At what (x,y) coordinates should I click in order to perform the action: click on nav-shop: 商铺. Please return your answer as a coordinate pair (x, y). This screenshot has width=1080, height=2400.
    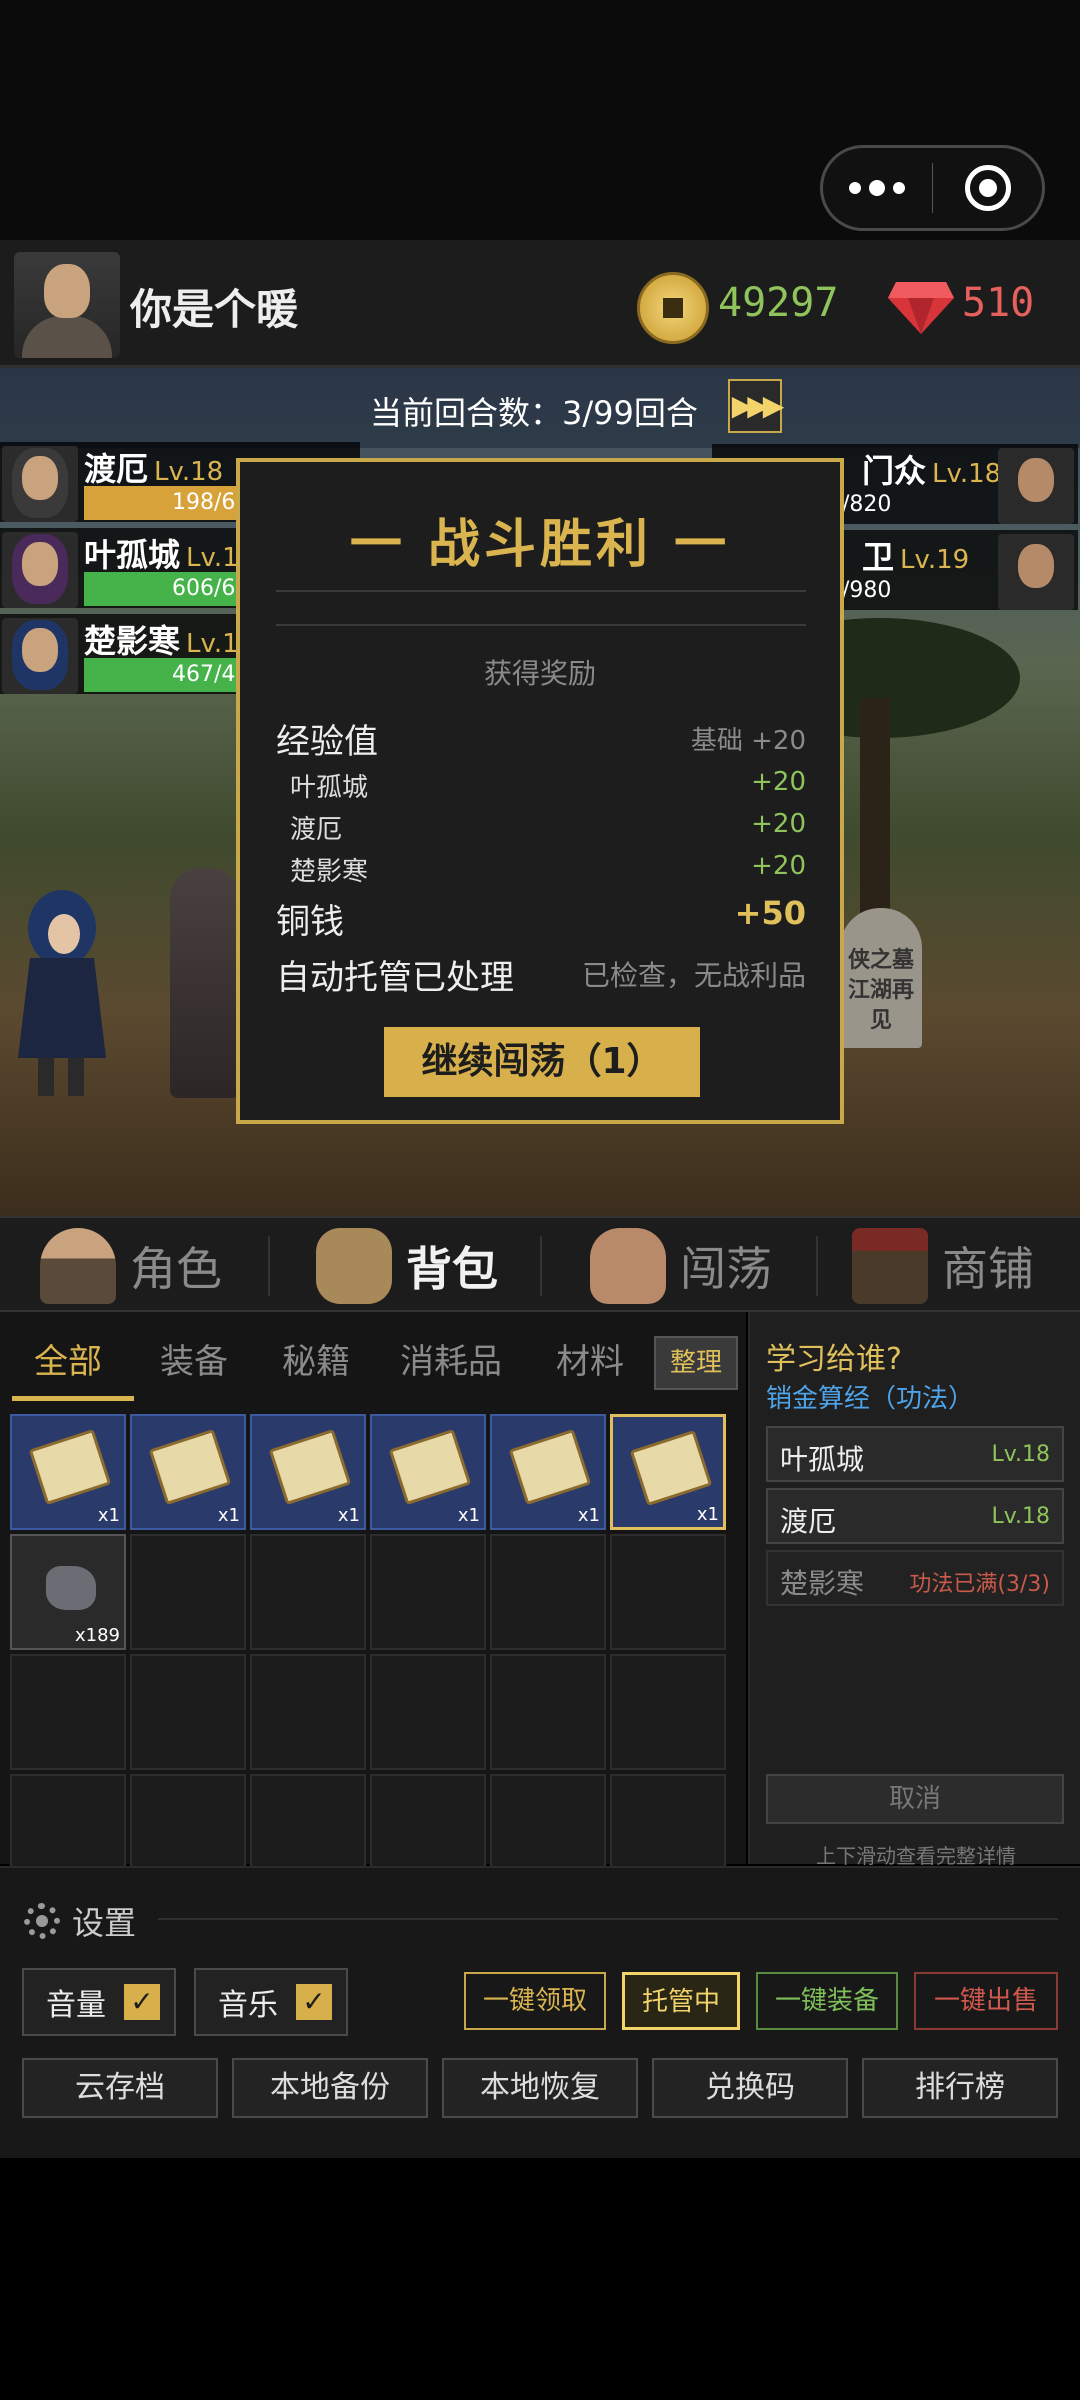
    Looking at the image, I should click on (943, 1266).